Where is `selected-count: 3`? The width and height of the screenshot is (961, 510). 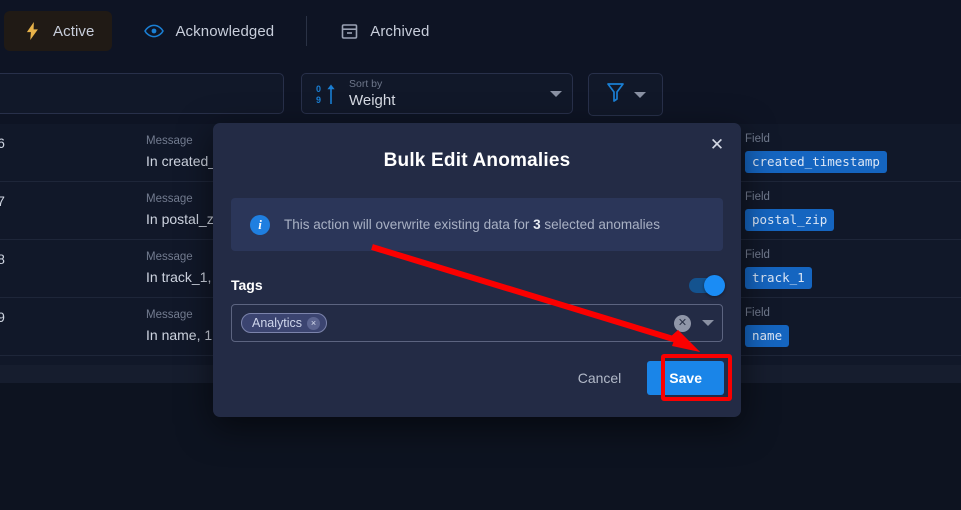 selected-count: 3 is located at coordinates (537, 224).